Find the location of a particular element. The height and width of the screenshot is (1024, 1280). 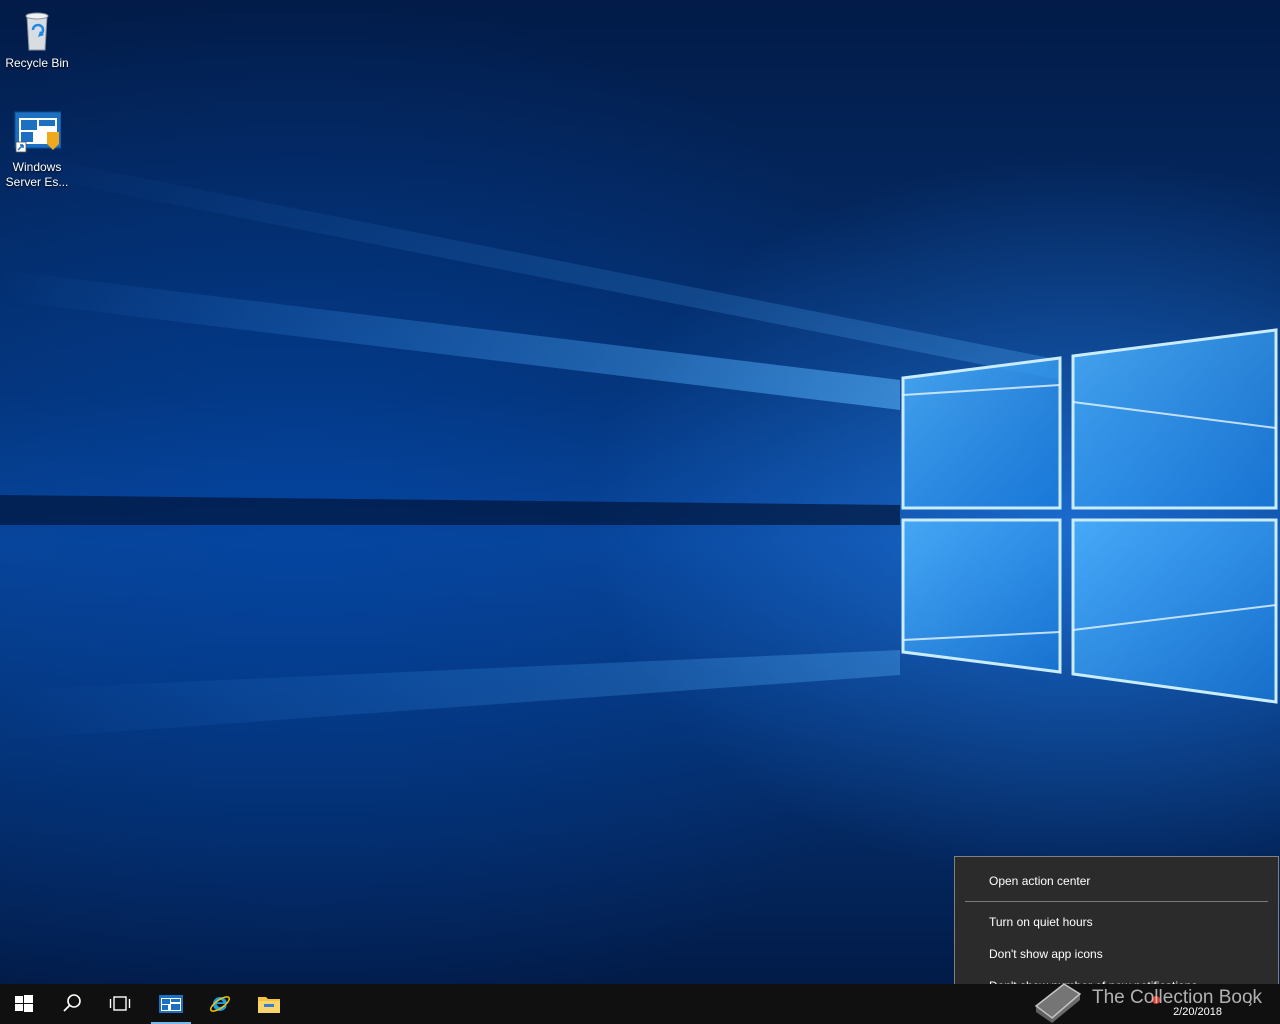

file-explorer-icon is located at coordinates (269, 1005).